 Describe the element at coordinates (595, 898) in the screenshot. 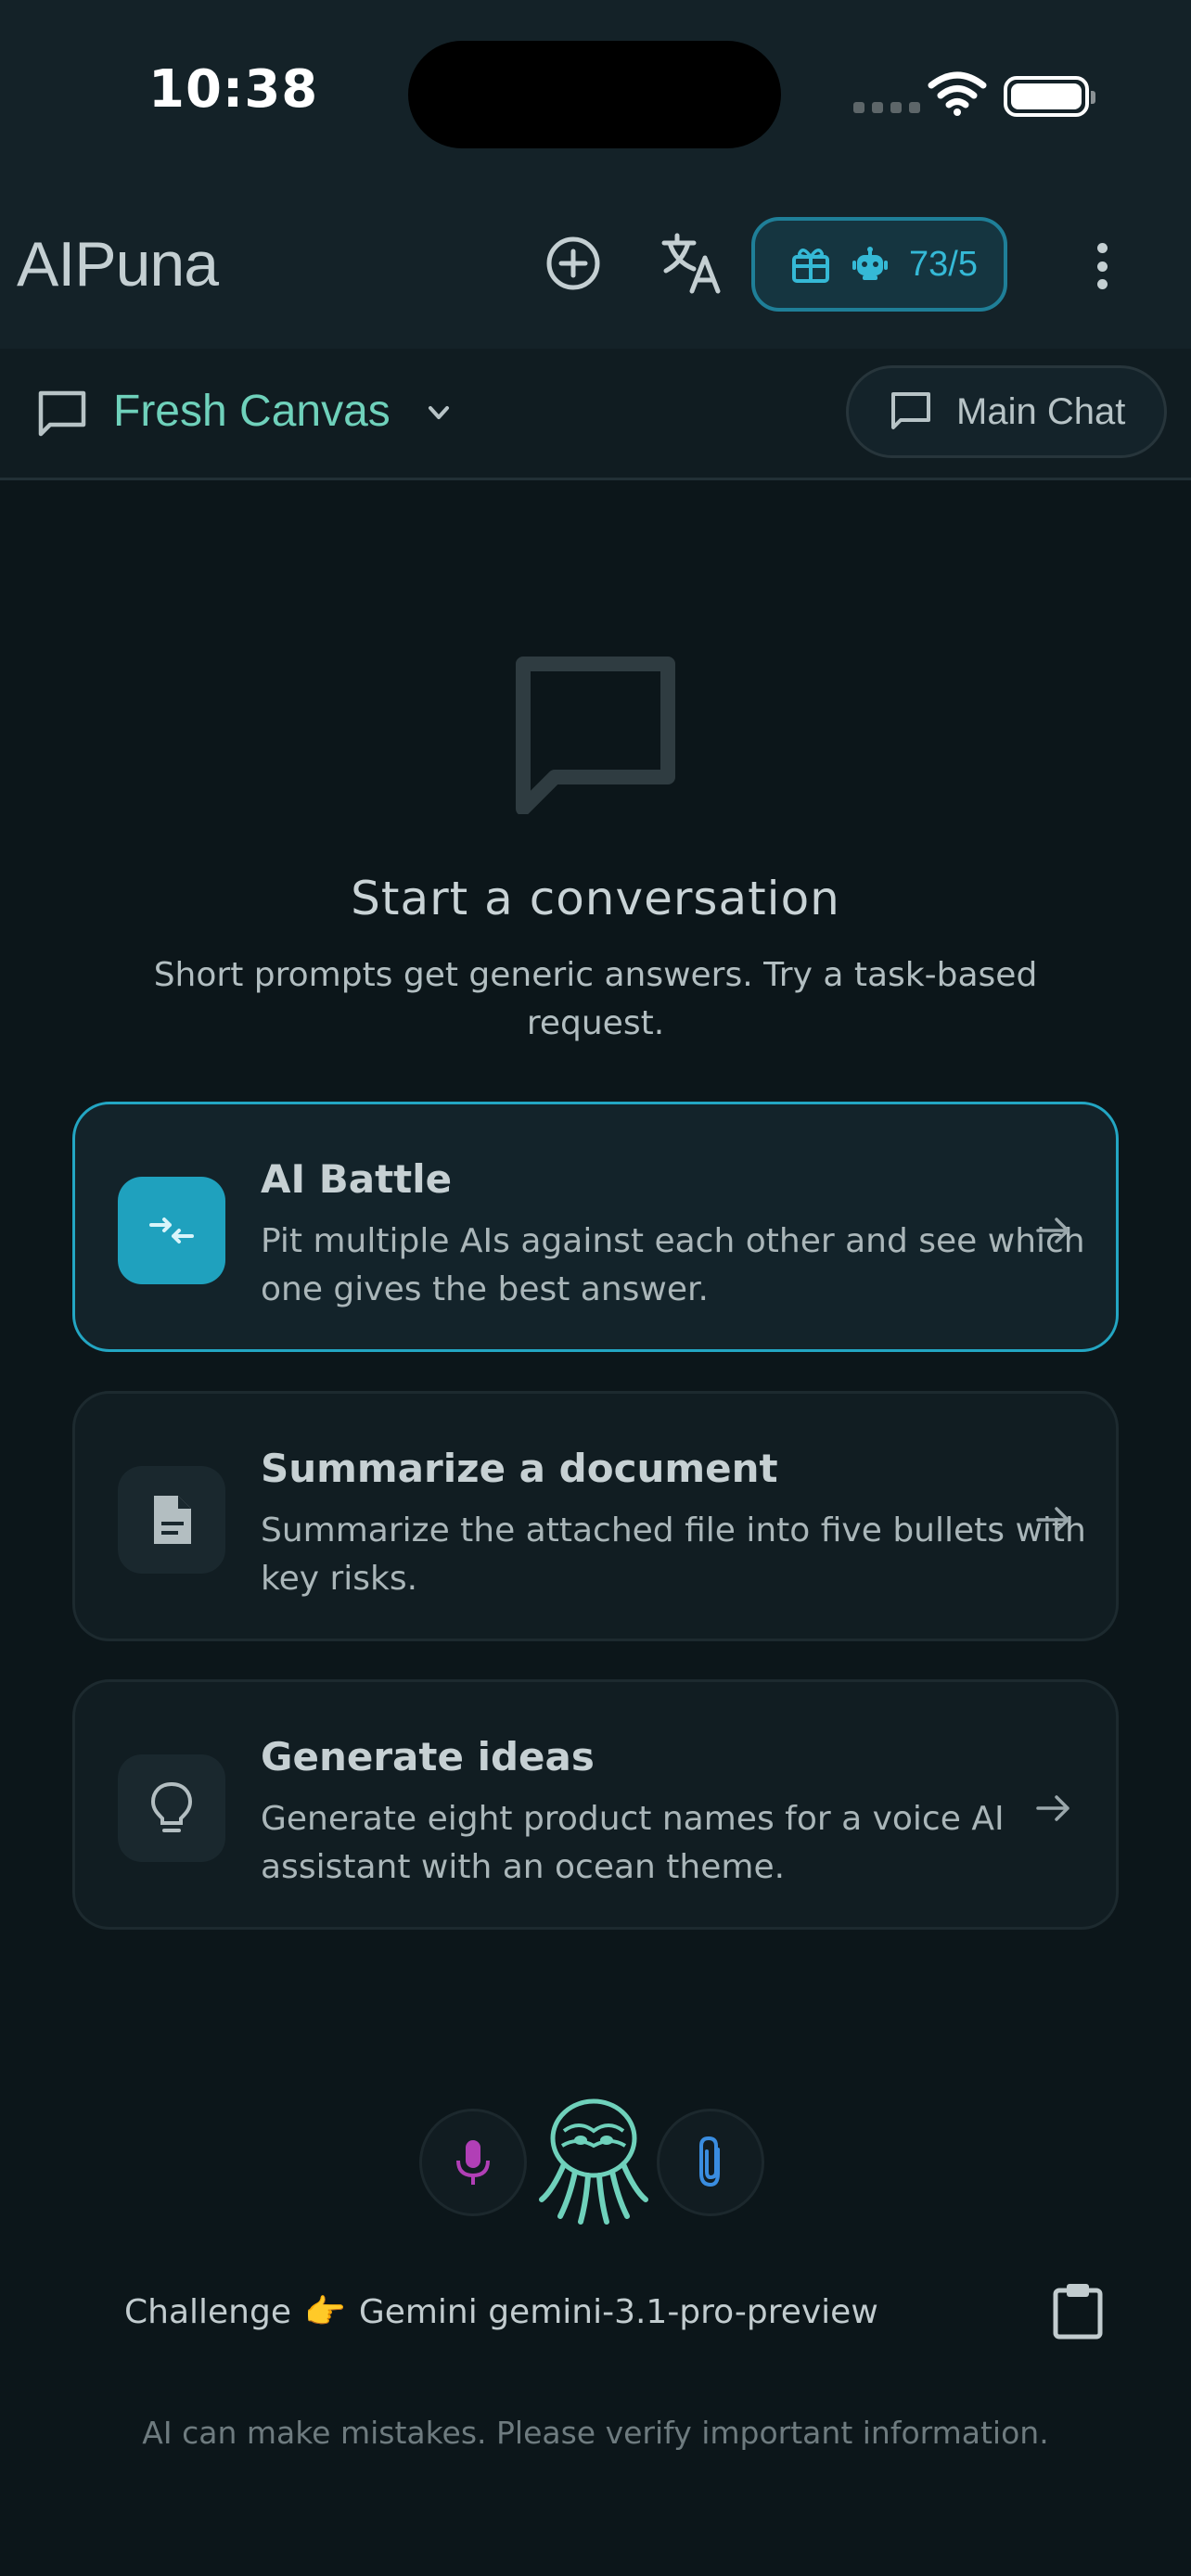

I see `empty-state-title: Start a conversation` at that location.